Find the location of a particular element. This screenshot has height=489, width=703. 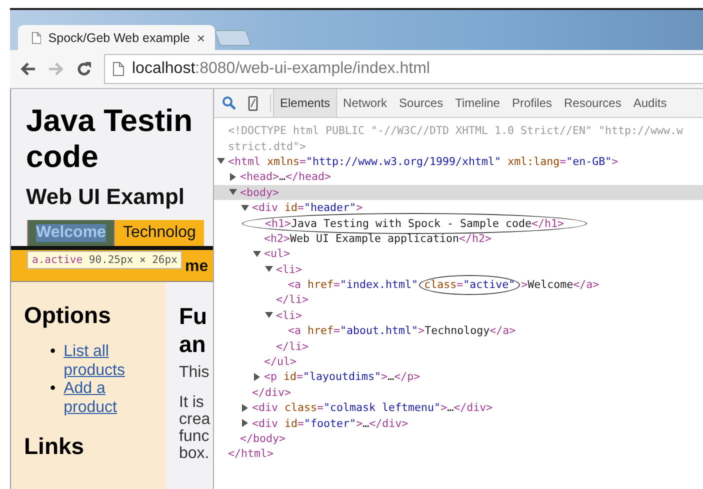

paragraph-text: It is is located at coordinates (192, 402).